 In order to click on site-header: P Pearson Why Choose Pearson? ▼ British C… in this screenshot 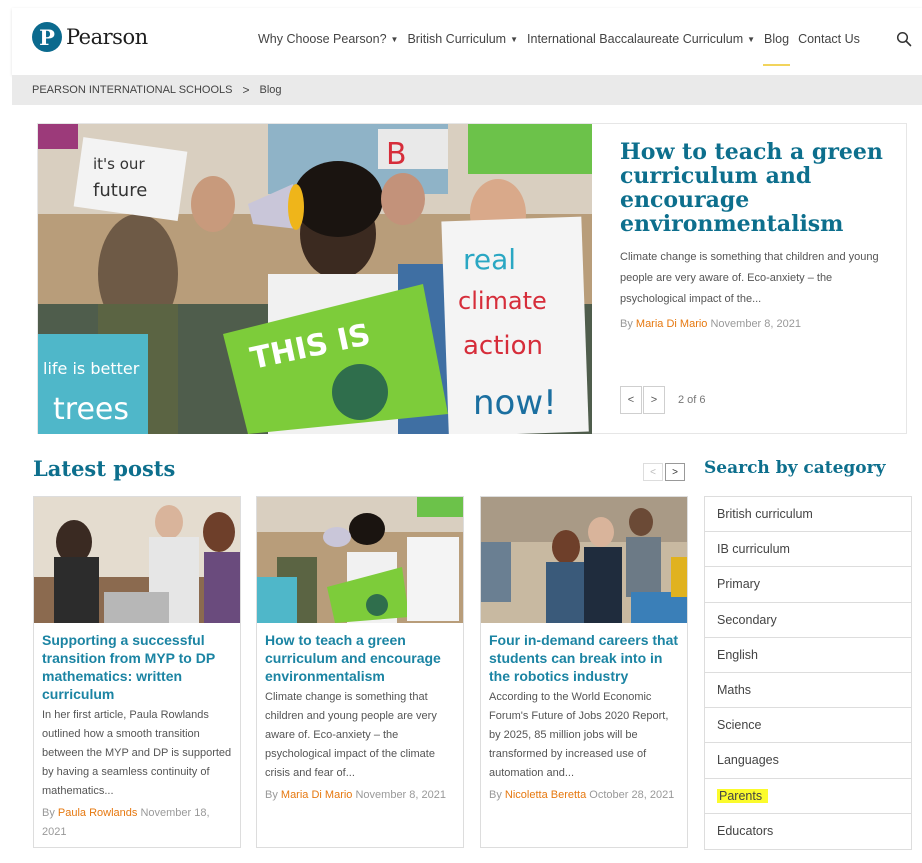, I will do `click(467, 41)`.